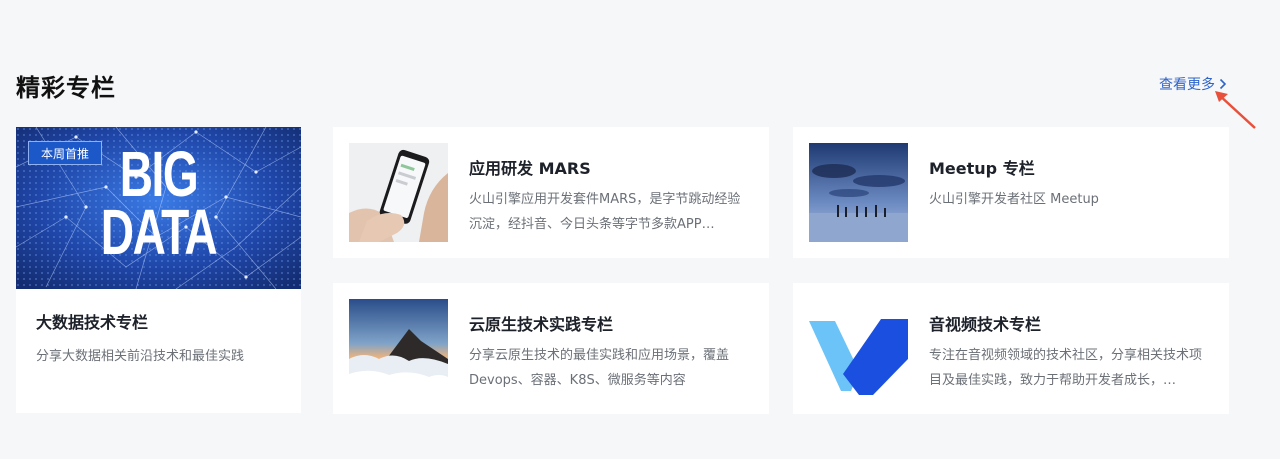 This screenshot has height=459, width=1280. I want to click on beach-dusk-image, so click(858, 192).